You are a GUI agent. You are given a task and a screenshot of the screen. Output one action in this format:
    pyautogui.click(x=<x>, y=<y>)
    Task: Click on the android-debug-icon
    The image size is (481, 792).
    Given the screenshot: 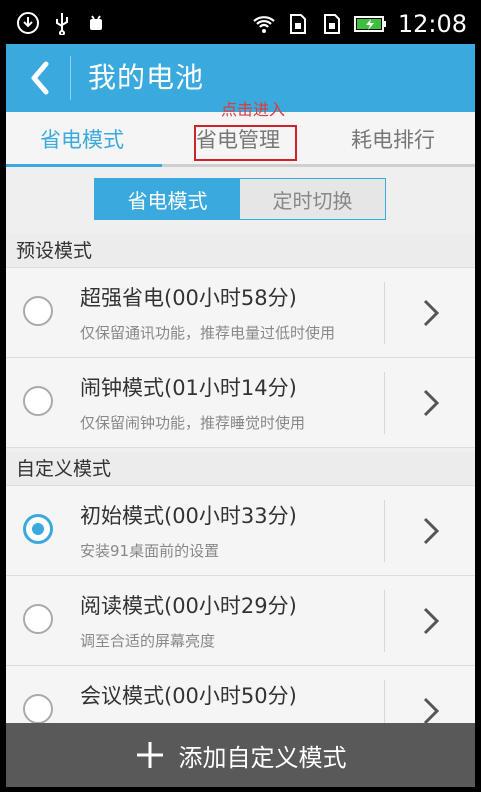 What is the action you would take?
    pyautogui.click(x=96, y=22)
    